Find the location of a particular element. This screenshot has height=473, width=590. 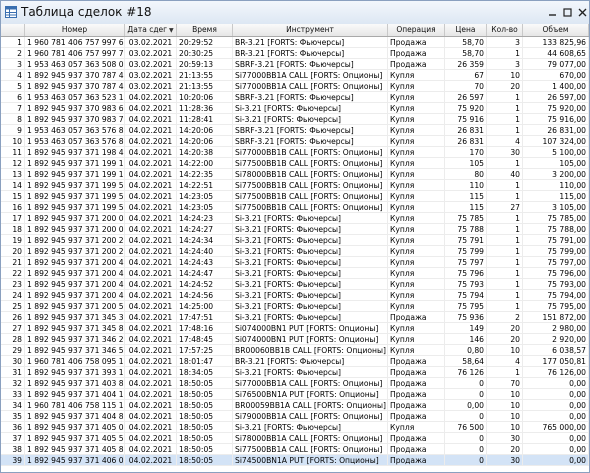

close-button is located at coordinates (582, 12).